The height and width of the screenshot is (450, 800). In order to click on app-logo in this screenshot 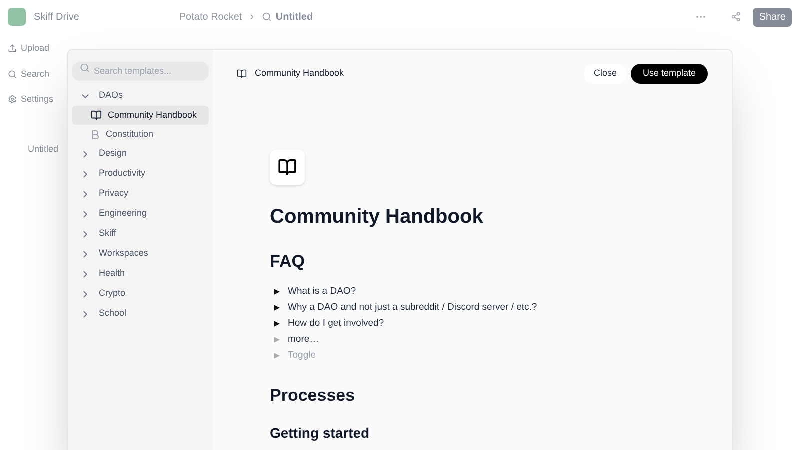, I will do `click(17, 17)`.